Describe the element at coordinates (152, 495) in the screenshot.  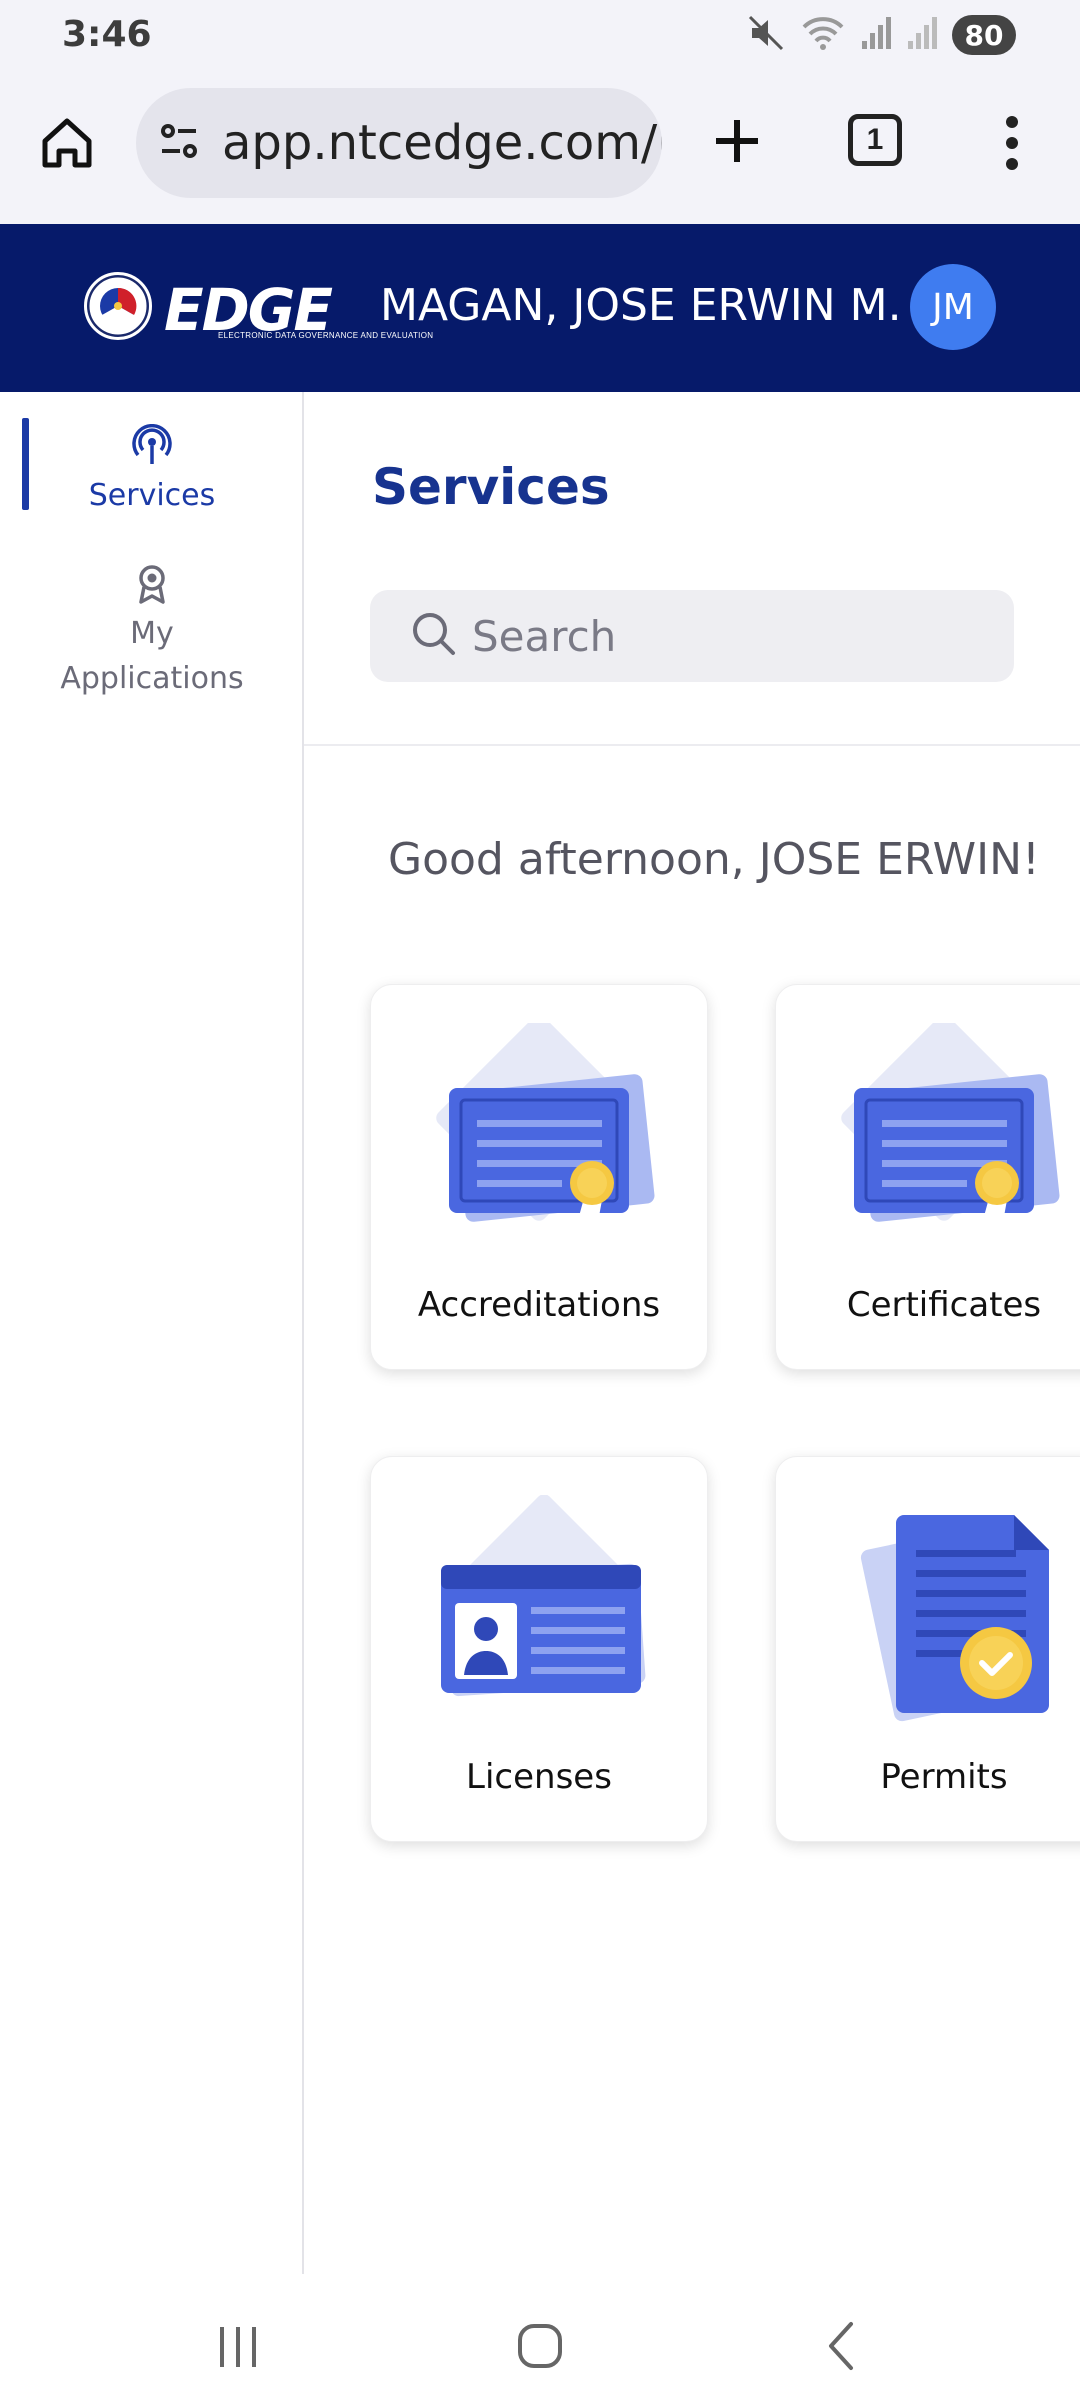
I see `sidebar-item-label: Services` at that location.